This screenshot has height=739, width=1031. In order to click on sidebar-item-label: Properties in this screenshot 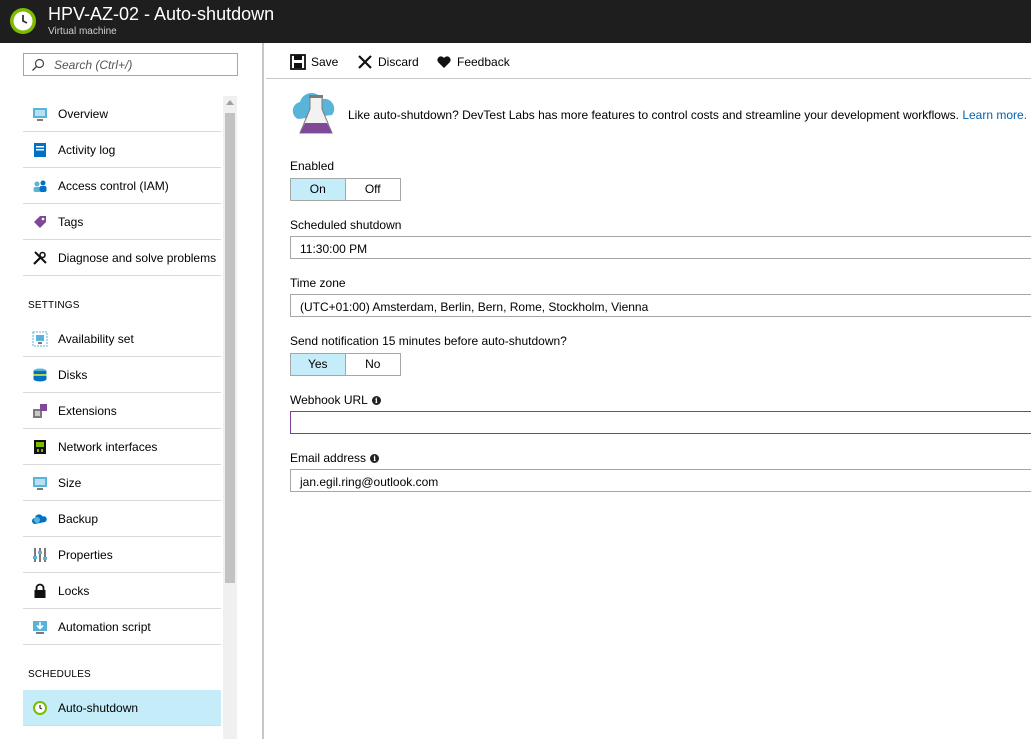, I will do `click(85, 555)`.